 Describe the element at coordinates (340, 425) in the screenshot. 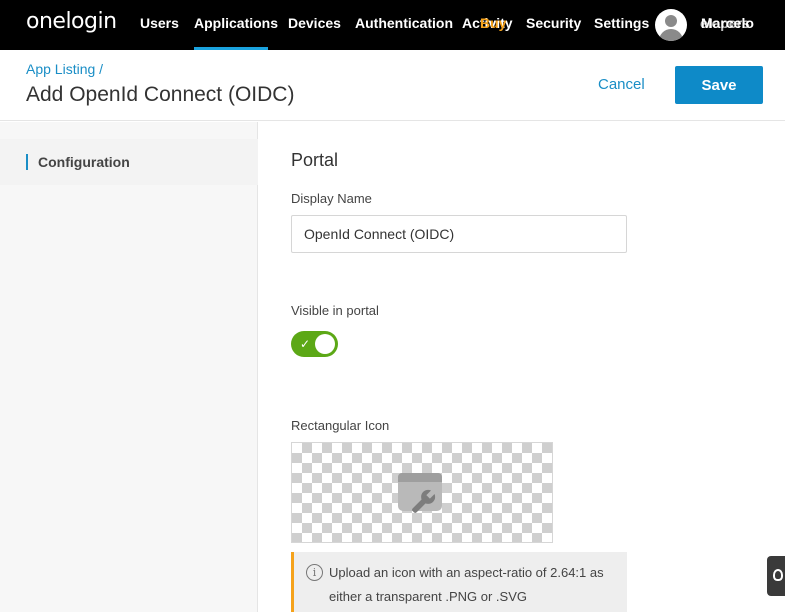

I see `rectangular-icon-label: Rectangular Icon` at that location.